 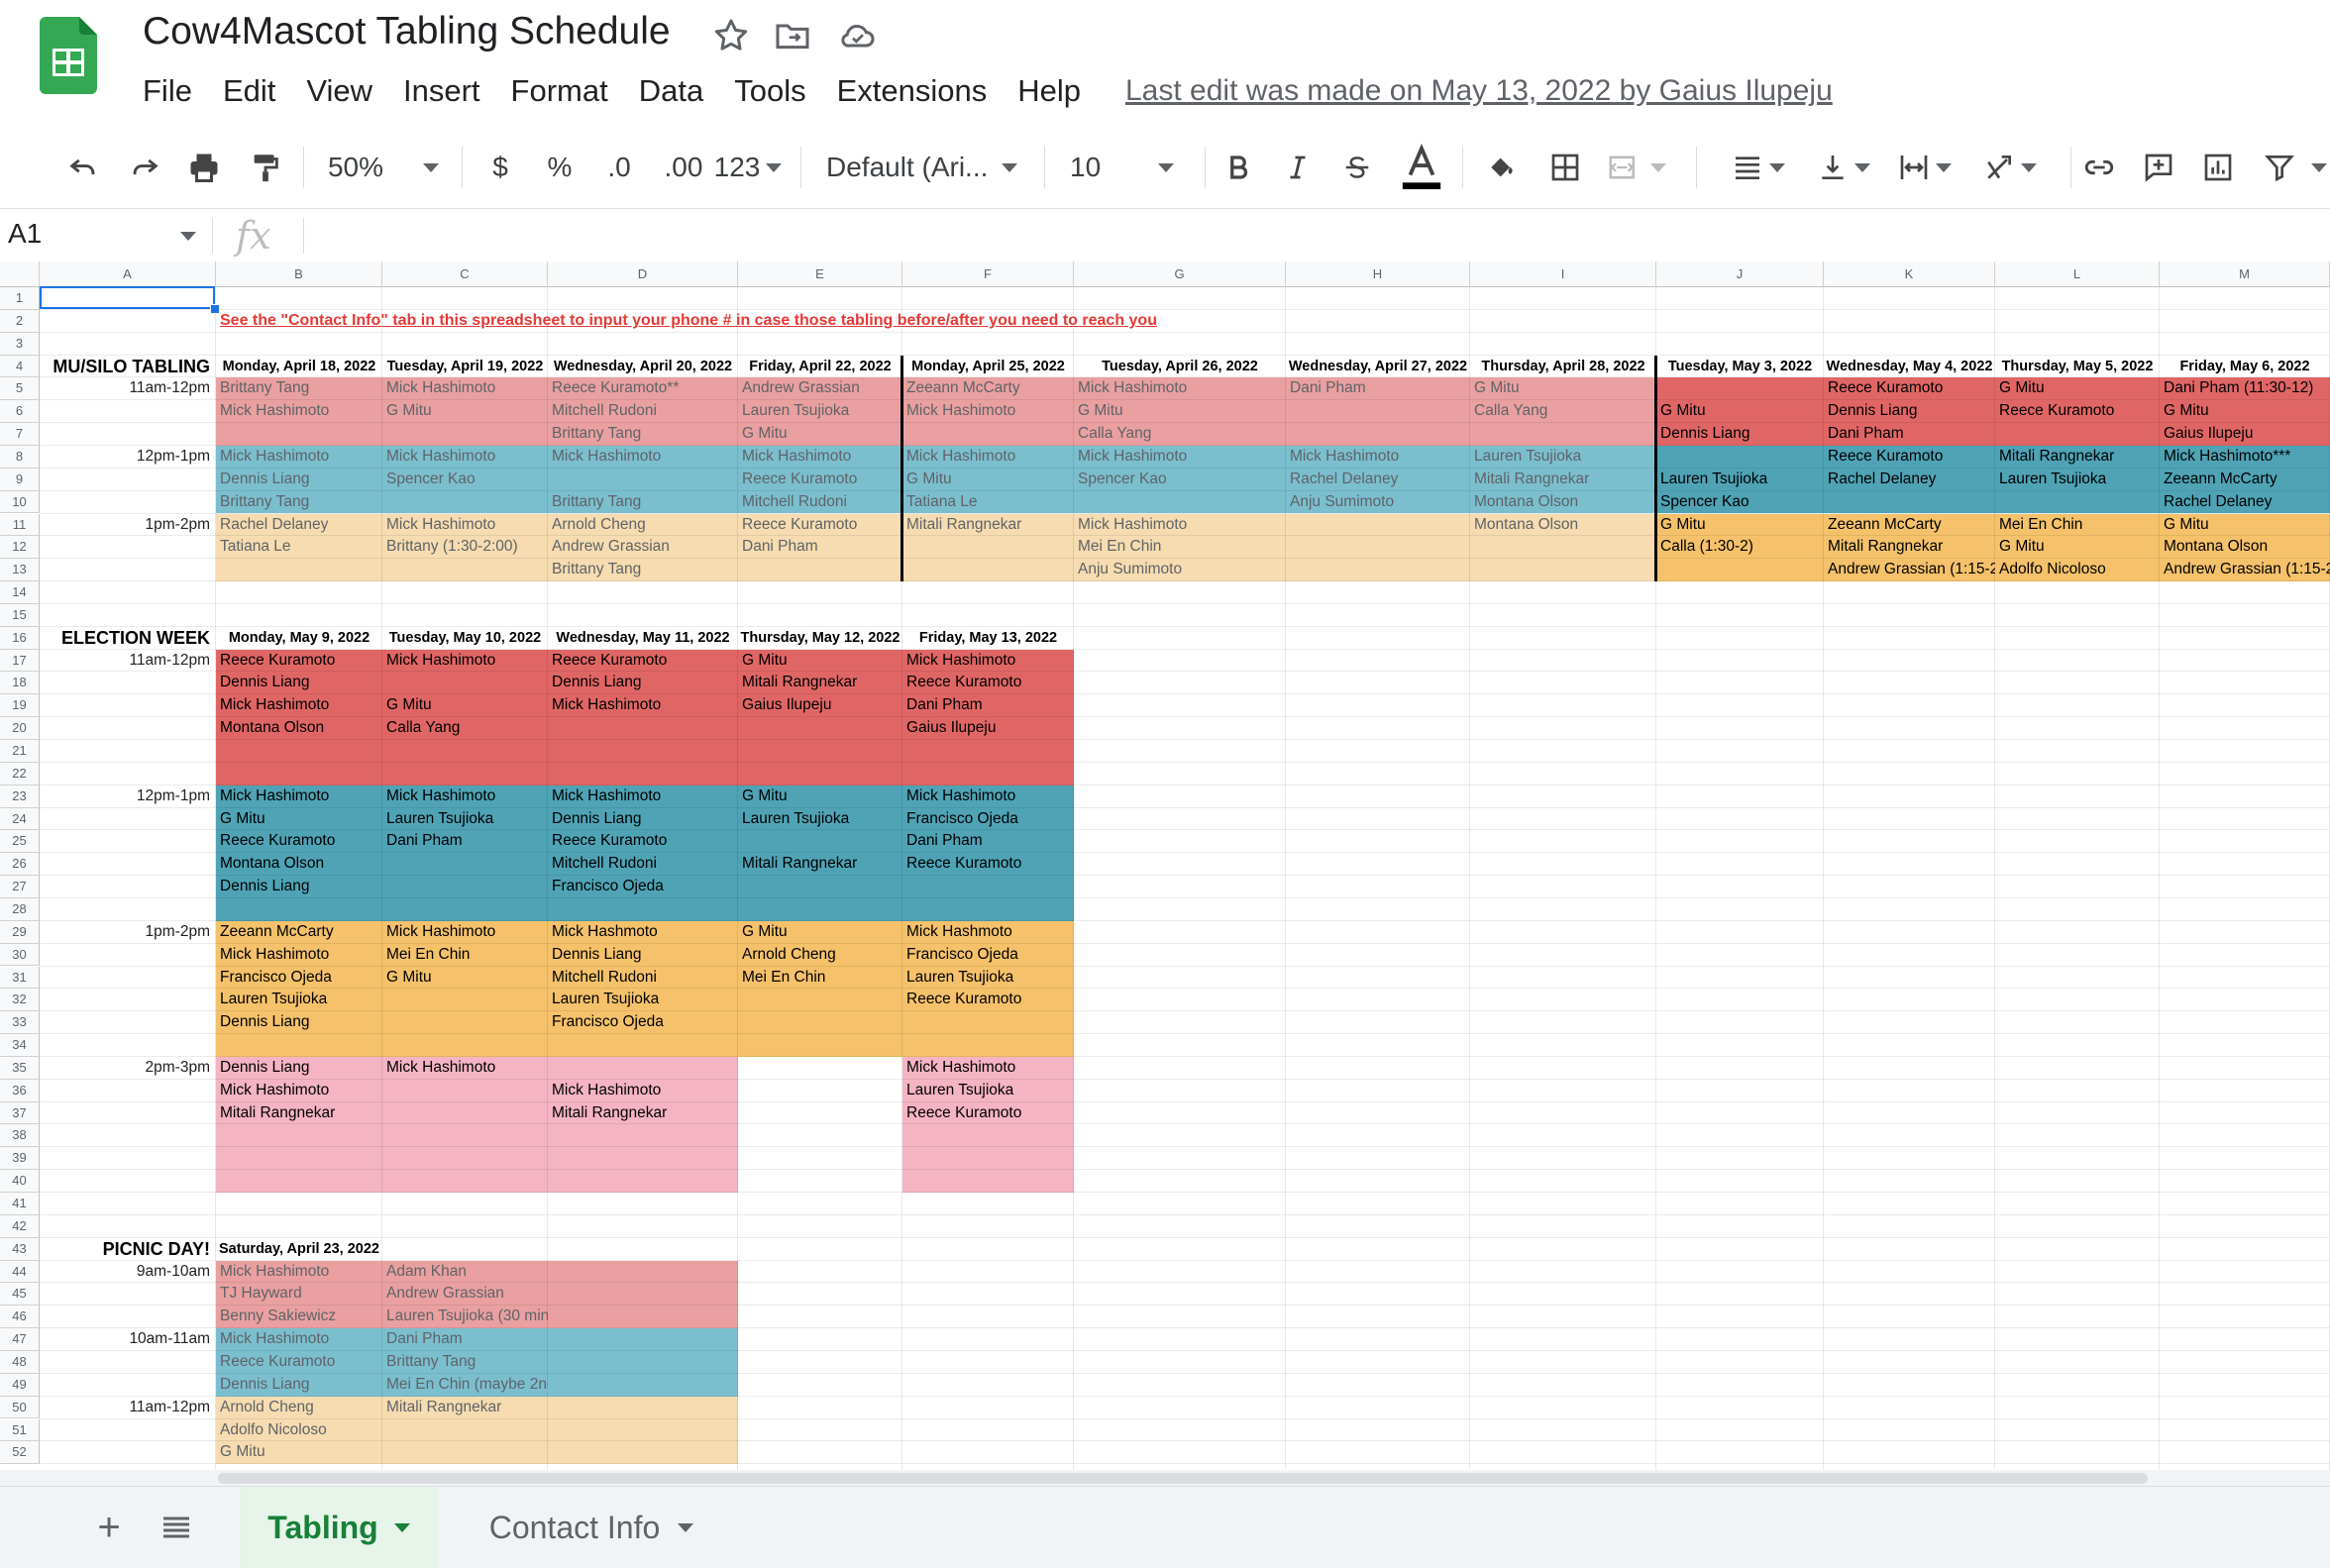 I want to click on time-slot-label: 1pm-2pm, so click(x=128, y=525).